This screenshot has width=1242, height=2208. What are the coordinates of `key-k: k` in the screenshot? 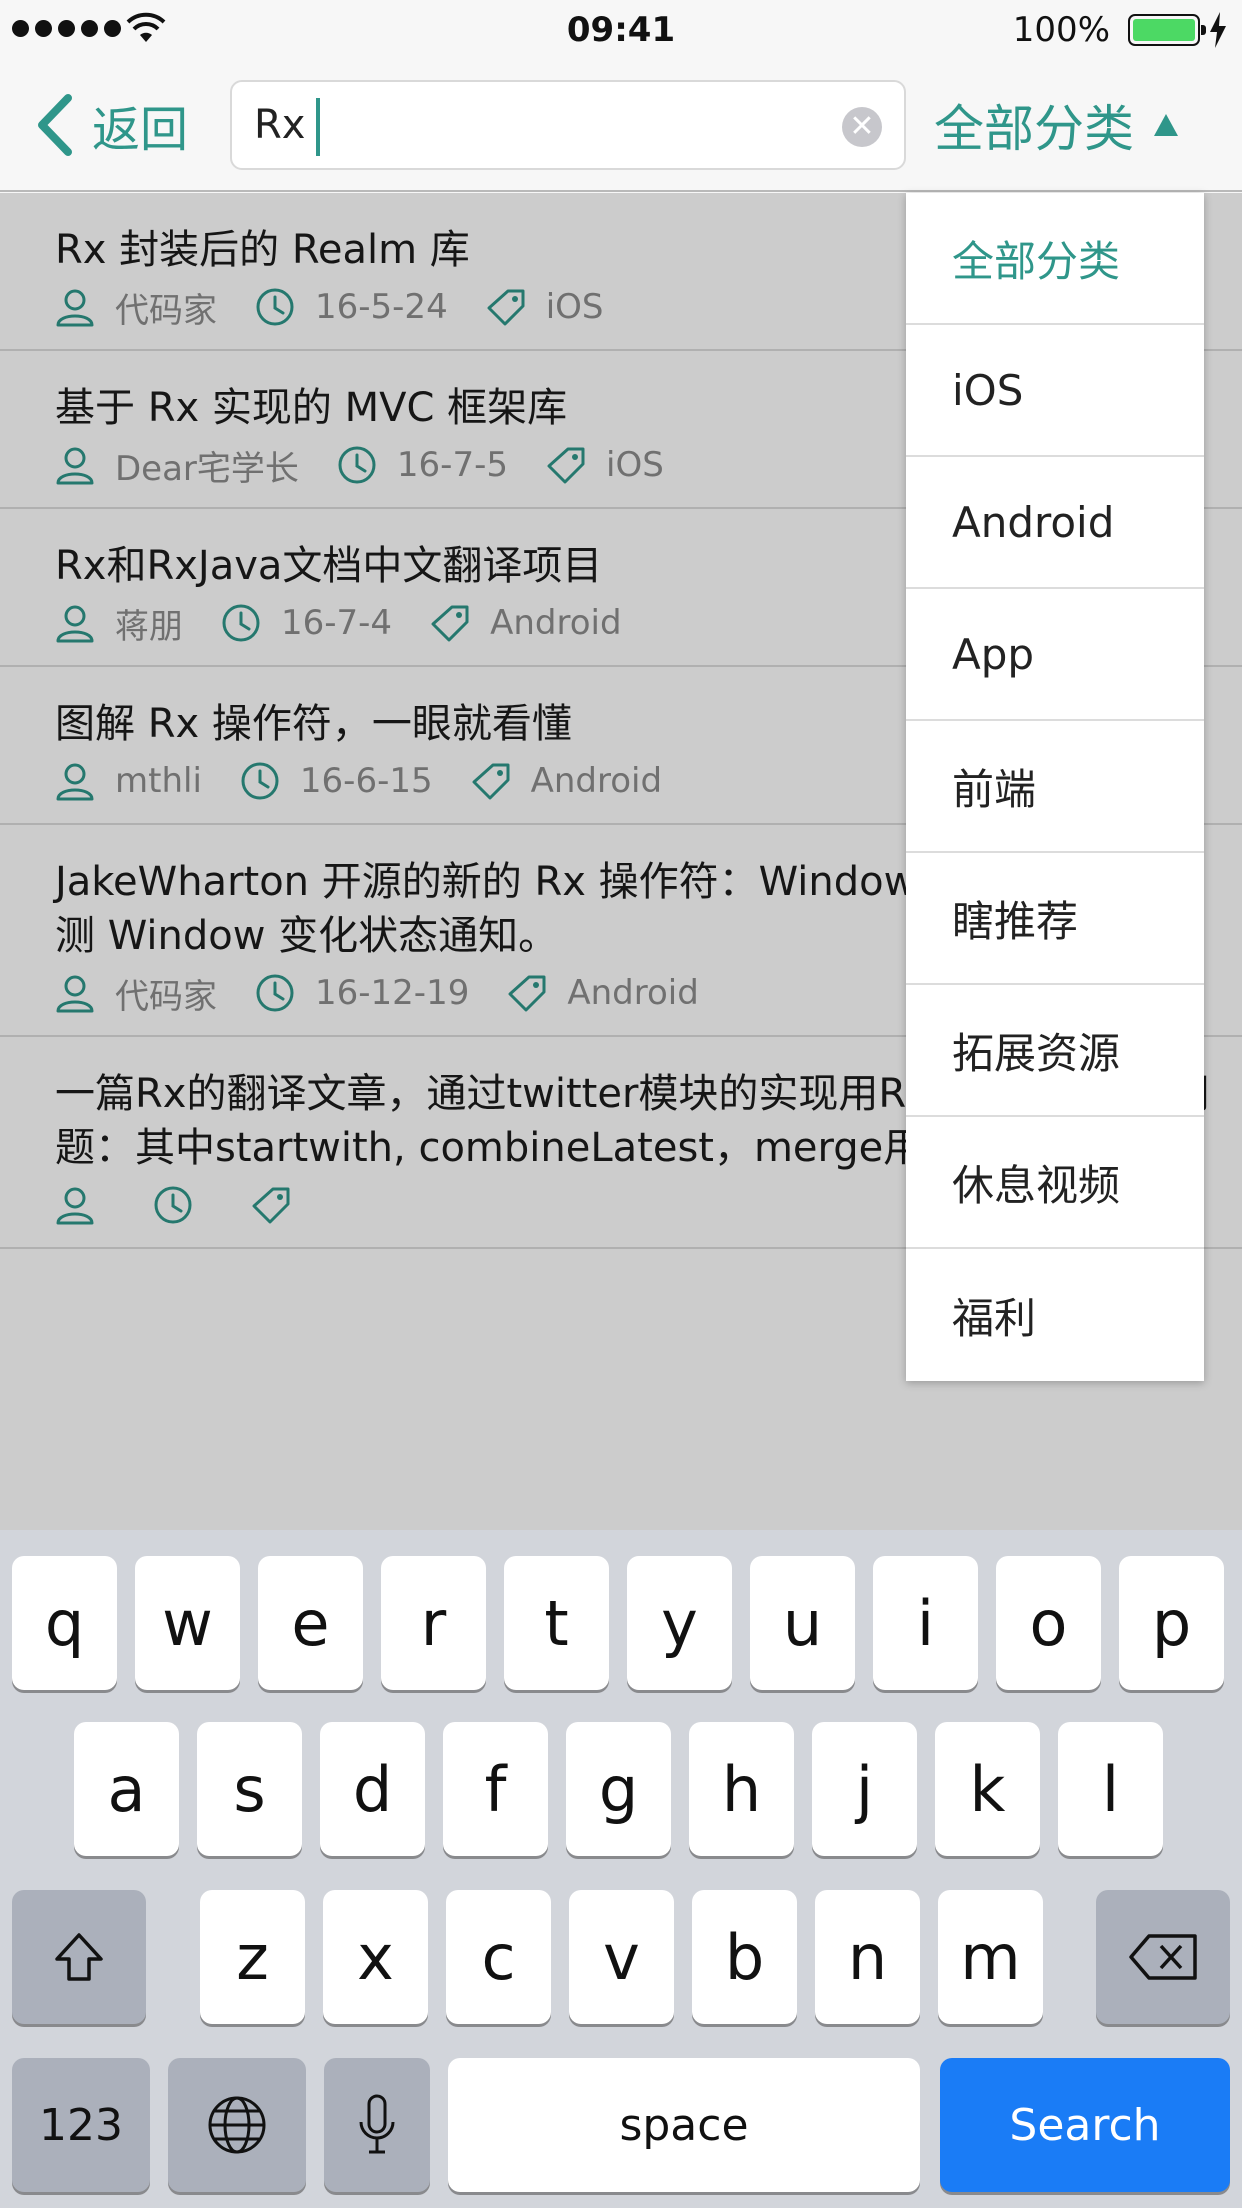 It's located at (987, 1789).